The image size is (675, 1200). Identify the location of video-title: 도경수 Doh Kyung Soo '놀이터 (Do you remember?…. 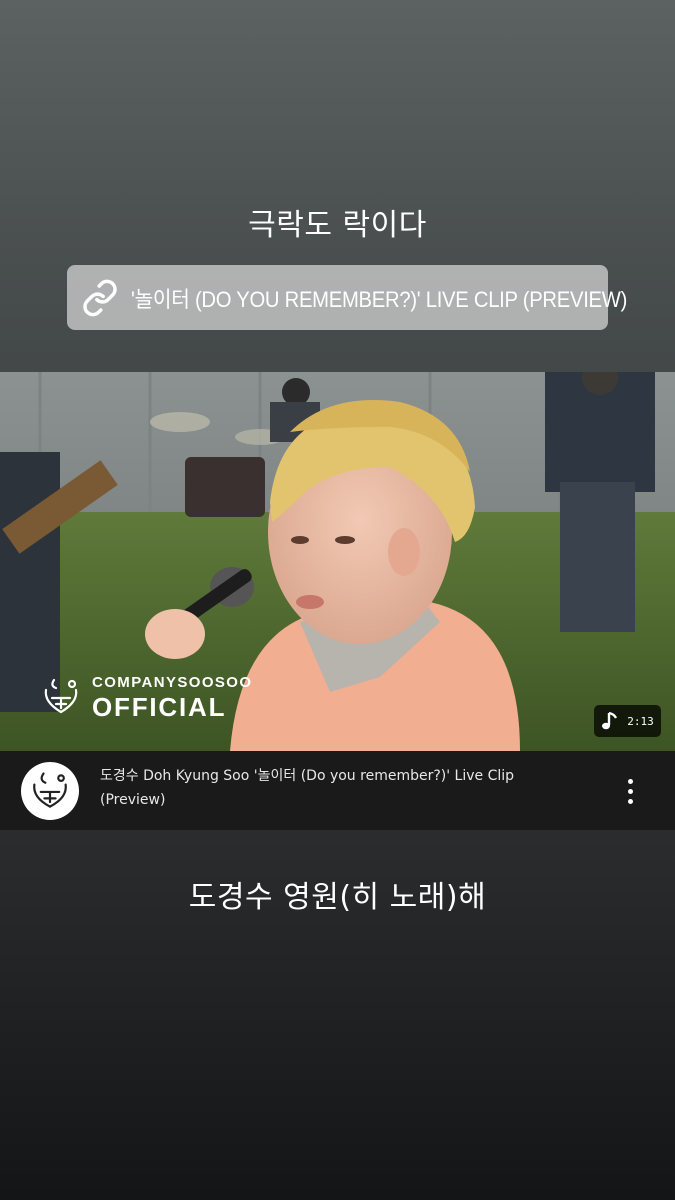
(335, 788).